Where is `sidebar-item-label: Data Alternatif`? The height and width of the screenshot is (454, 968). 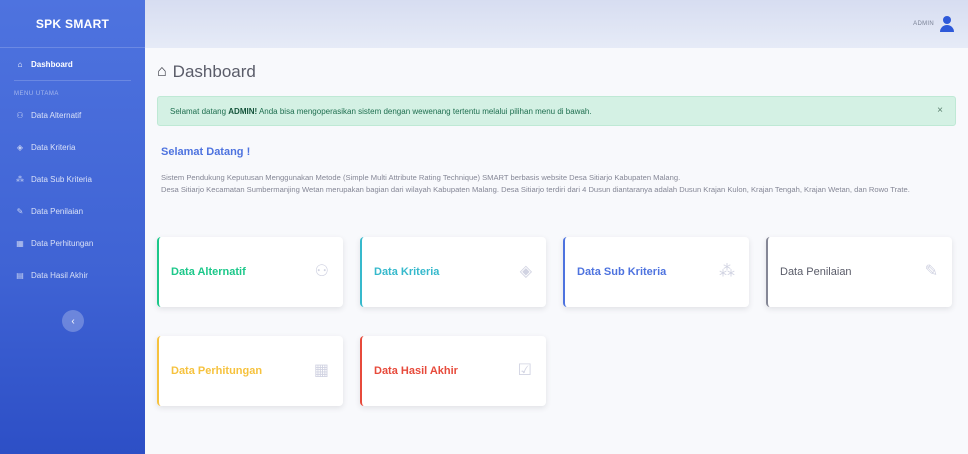 sidebar-item-label: Data Alternatif is located at coordinates (56, 115).